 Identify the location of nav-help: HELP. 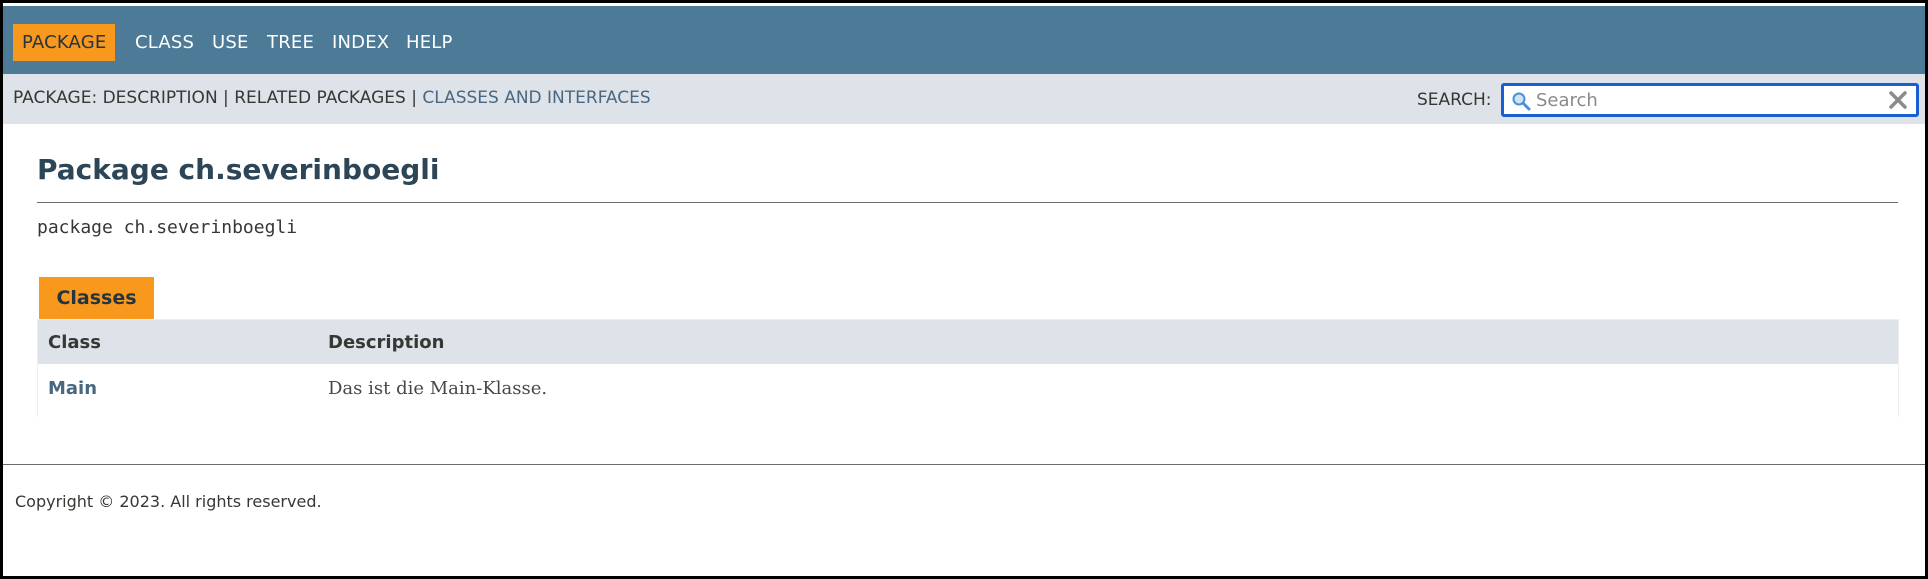
(429, 42).